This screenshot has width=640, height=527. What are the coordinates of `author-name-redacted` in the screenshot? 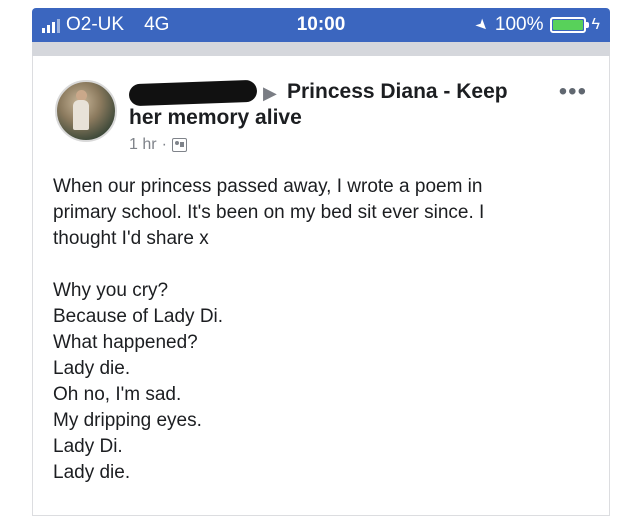 It's located at (193, 93).